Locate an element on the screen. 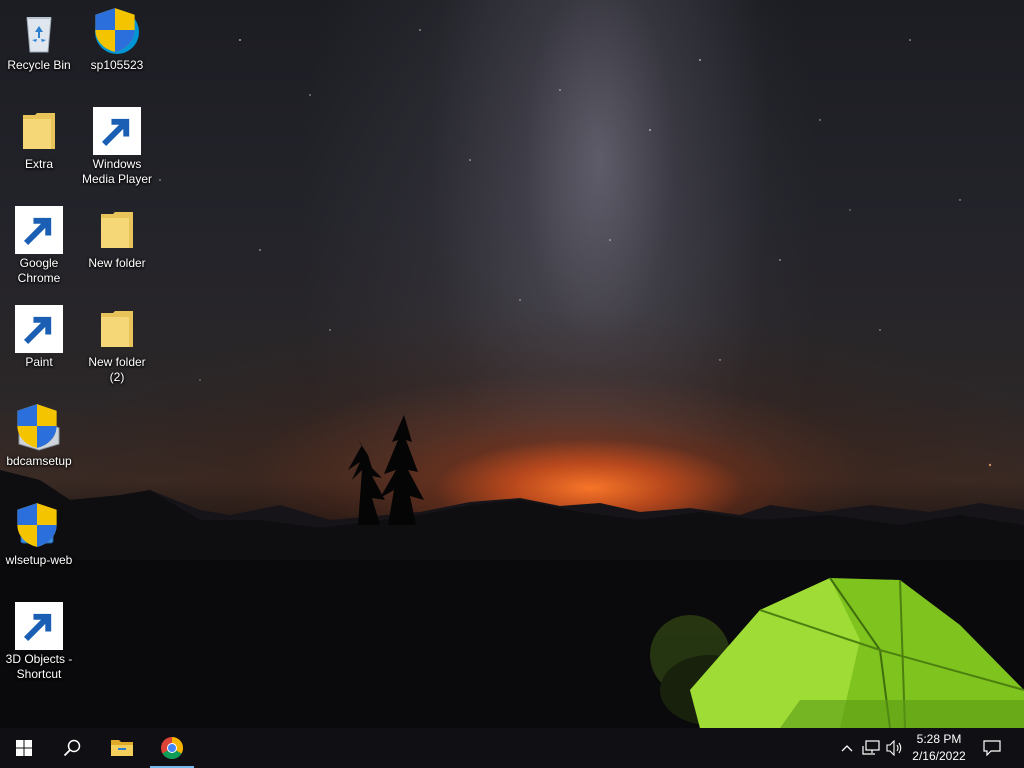 This screenshot has height=768, width=1024. search-icon is located at coordinates (72, 748).